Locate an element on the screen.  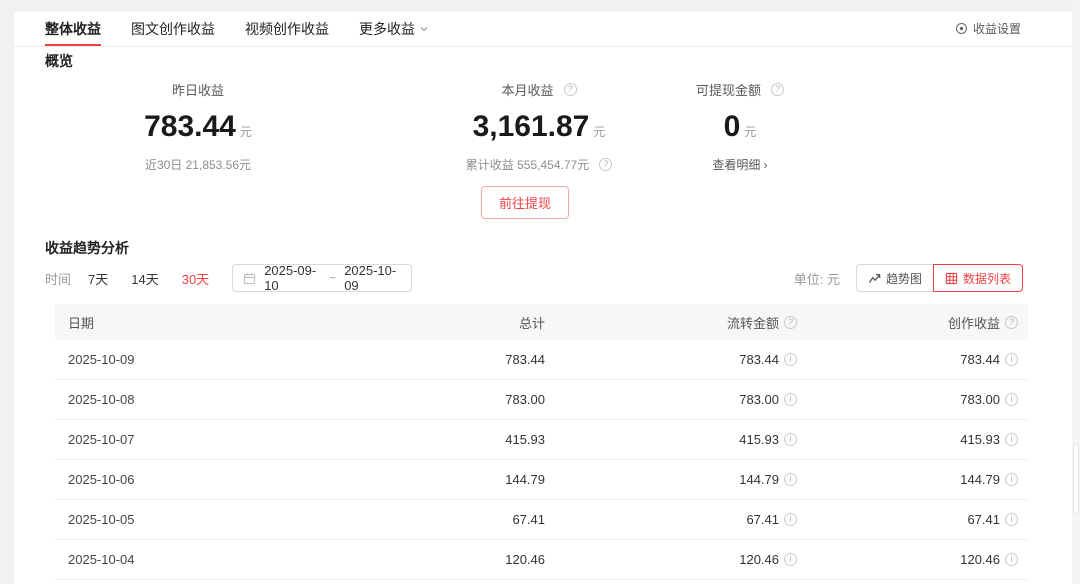
cell-flow: 144.79 is located at coordinates (759, 479).